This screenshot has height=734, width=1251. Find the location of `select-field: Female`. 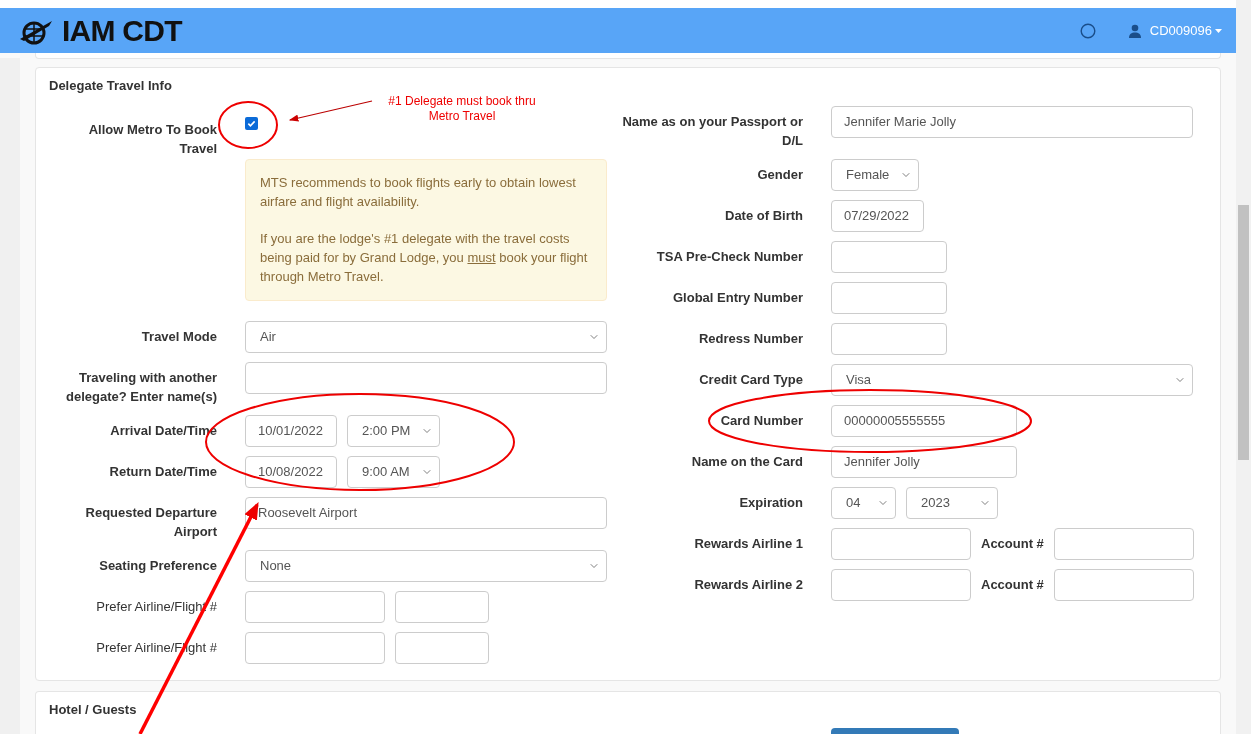

select-field: Female is located at coordinates (875, 174).